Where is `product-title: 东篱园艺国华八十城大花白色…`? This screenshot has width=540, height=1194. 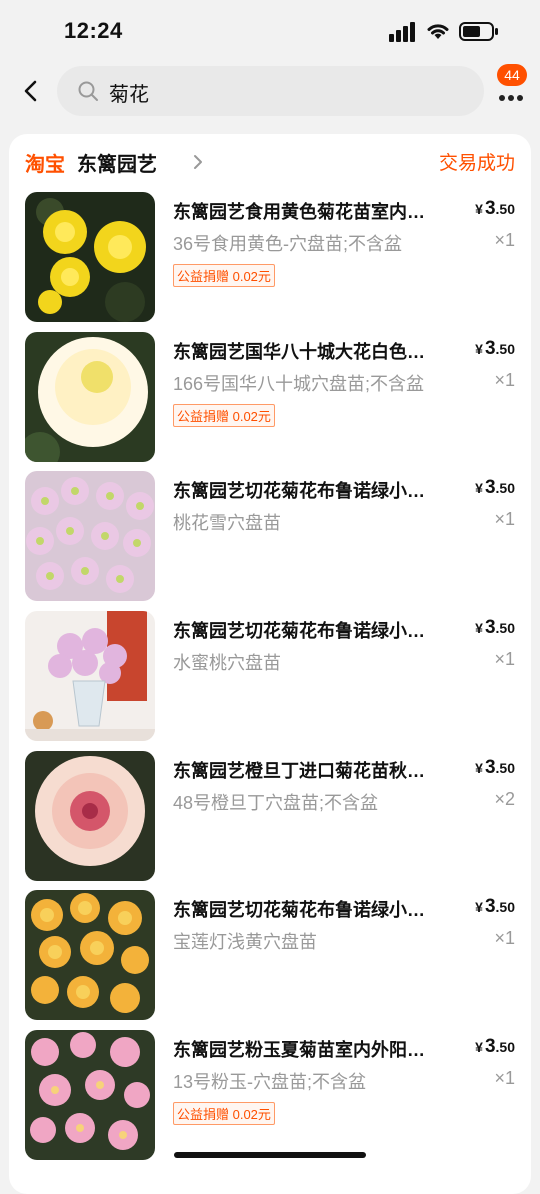
product-title: 东篱园艺国华八十城大花白色… is located at coordinates (299, 352).